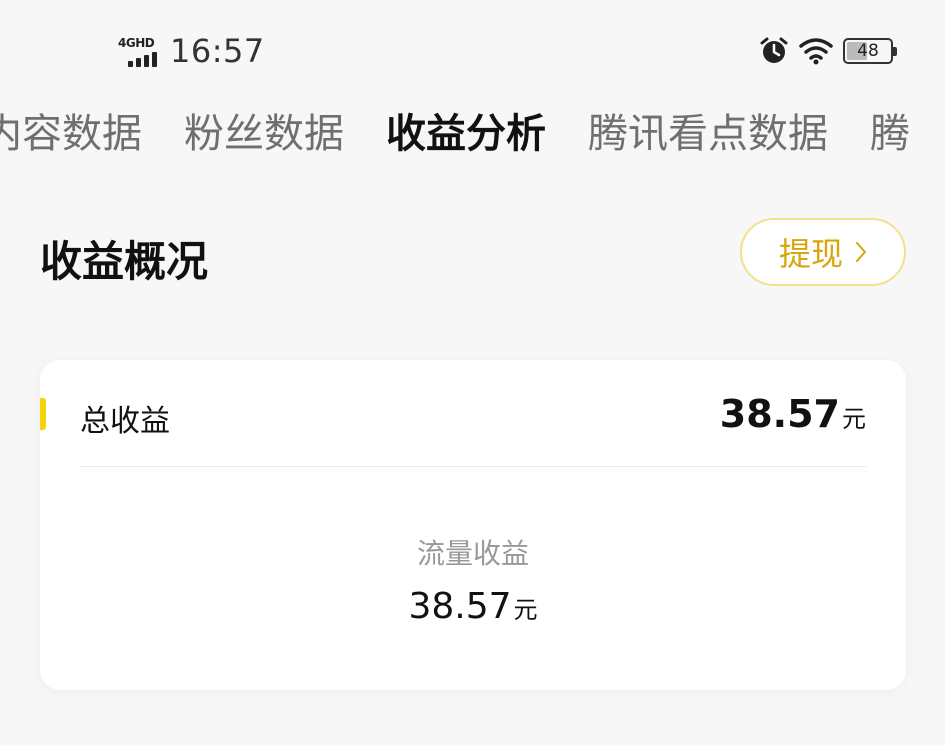 The image size is (945, 745). Describe the element at coordinates (466, 134) in the screenshot. I see `tab-revenue-analysis: 收益分析` at that location.